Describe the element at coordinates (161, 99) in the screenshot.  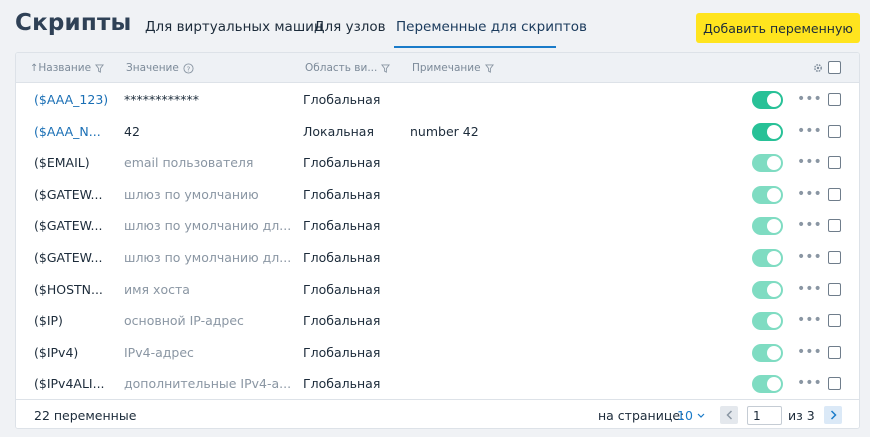
I see `variable-value: ************` at that location.